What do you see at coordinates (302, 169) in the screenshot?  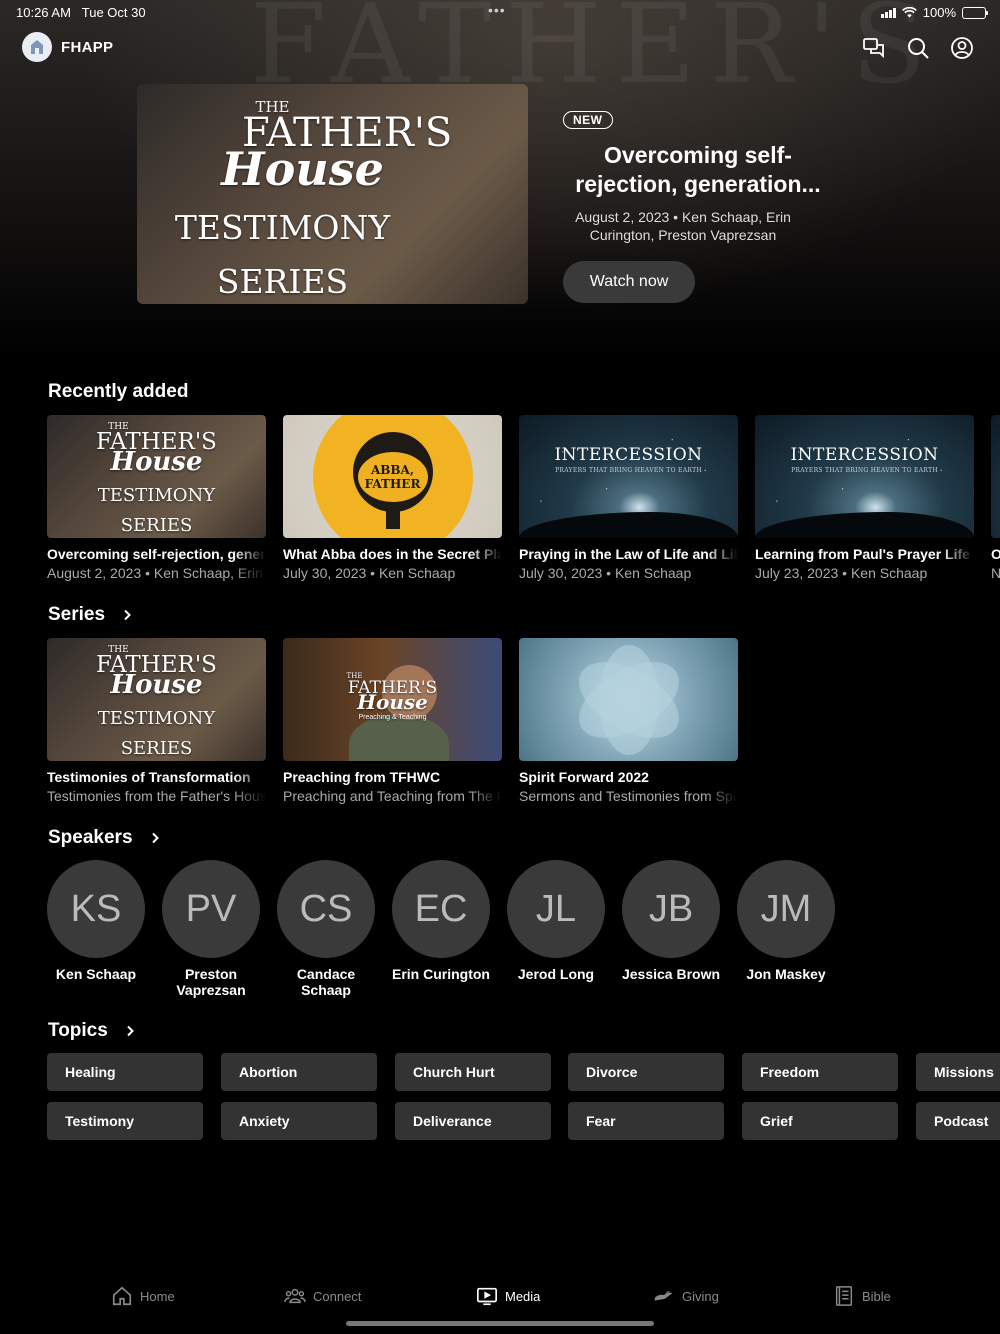 I see `featured-art-line2: House` at bounding box center [302, 169].